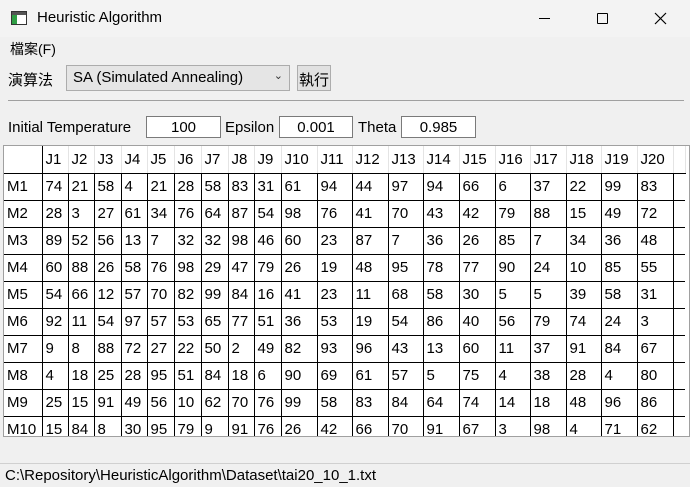 The image size is (690, 487). I want to click on grid-cell: 93, so click(335, 349).